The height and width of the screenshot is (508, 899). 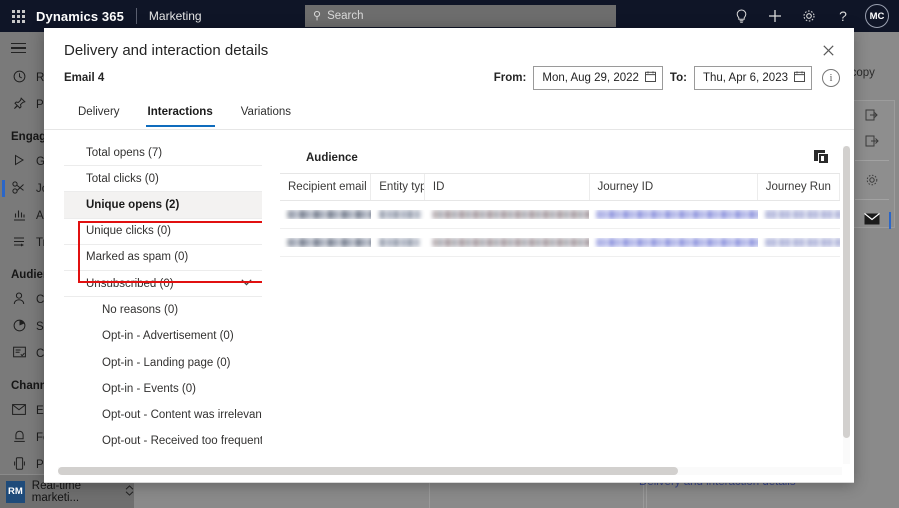 What do you see at coordinates (266, 114) in the screenshot?
I see `tab-variations: Variations` at bounding box center [266, 114].